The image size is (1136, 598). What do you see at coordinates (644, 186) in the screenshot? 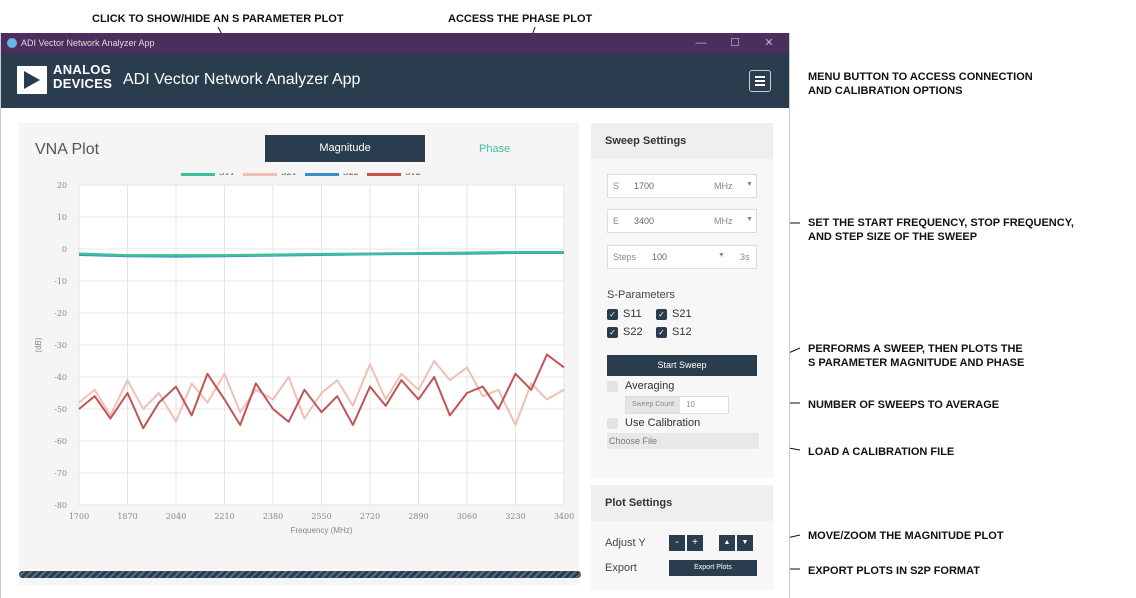
I see `start-frequency-value: 1700` at bounding box center [644, 186].